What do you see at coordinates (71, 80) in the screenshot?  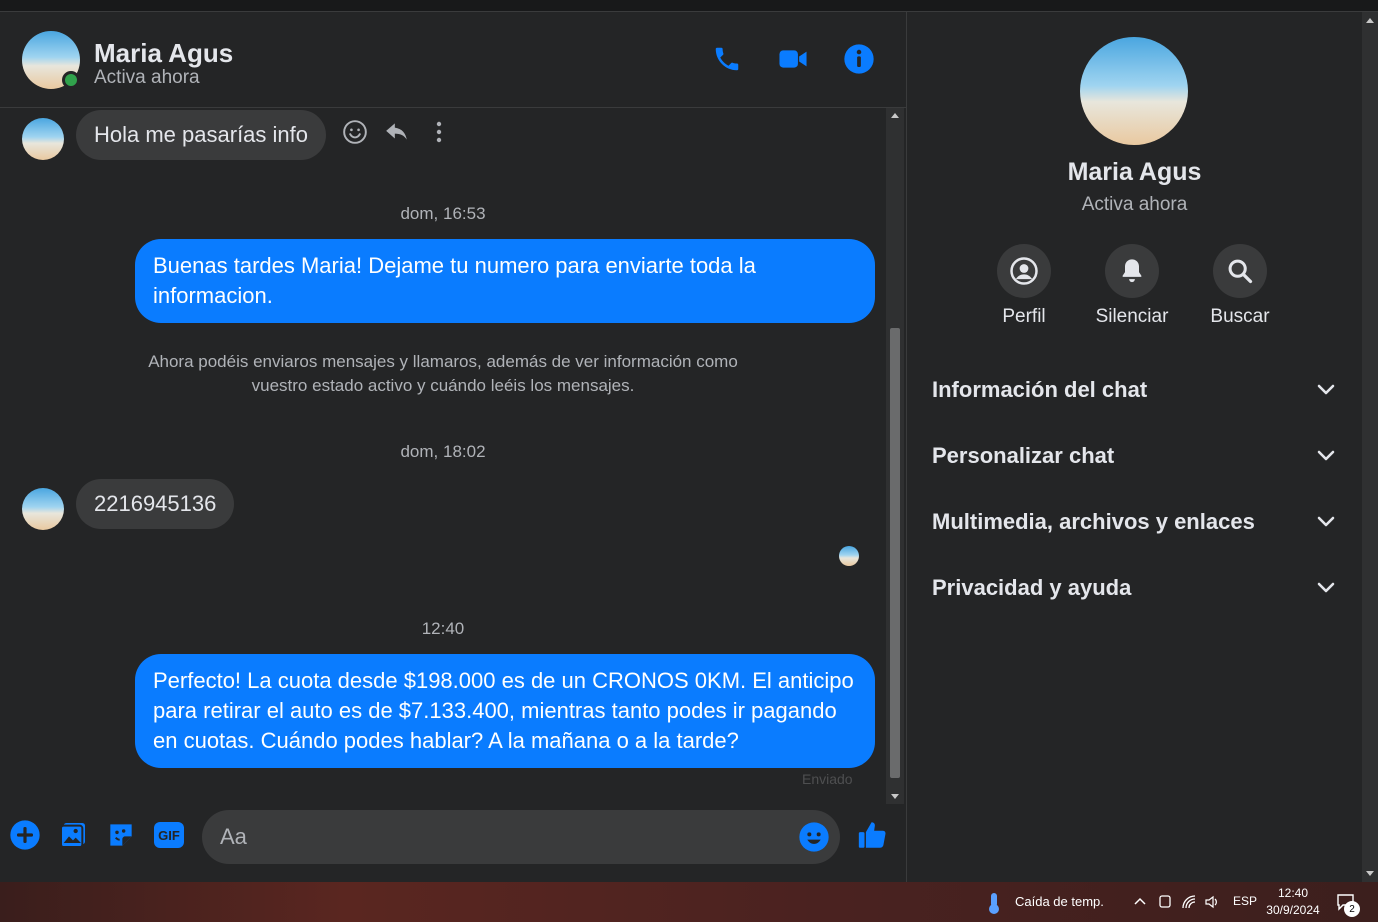 I see `online-status-dot` at bounding box center [71, 80].